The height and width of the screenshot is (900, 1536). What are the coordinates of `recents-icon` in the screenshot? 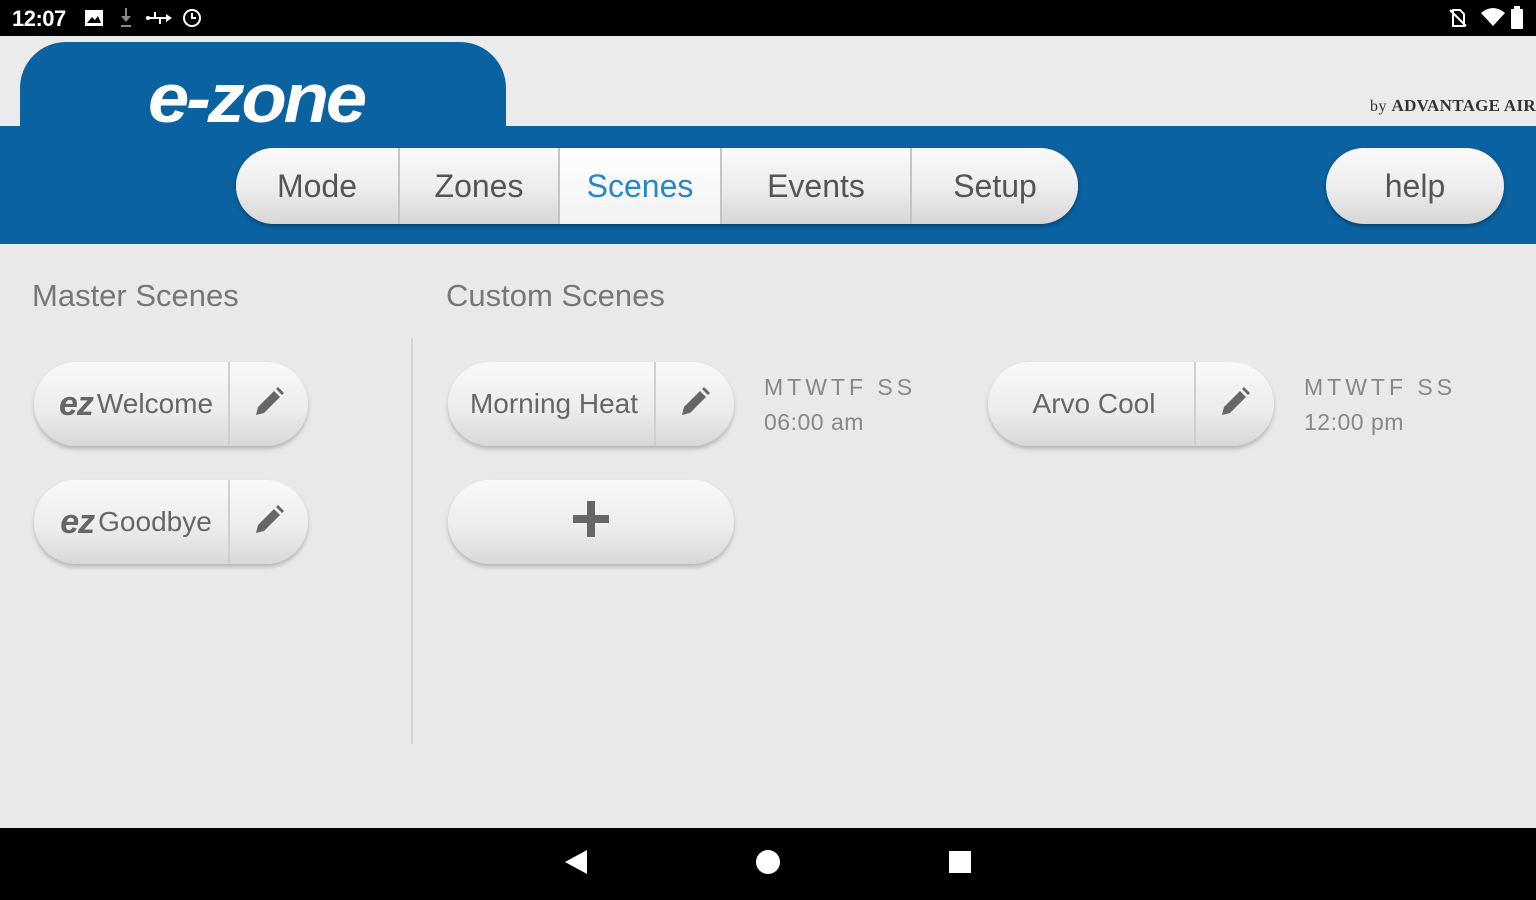 It's located at (960, 864).